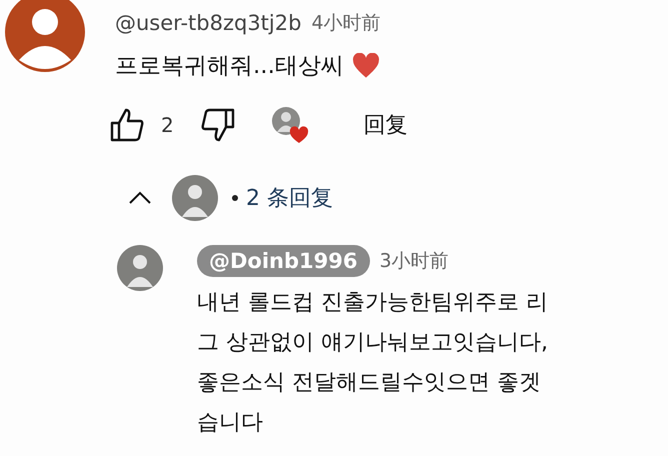  What do you see at coordinates (140, 198) in the screenshot?
I see `chevron-up-icon` at bounding box center [140, 198].